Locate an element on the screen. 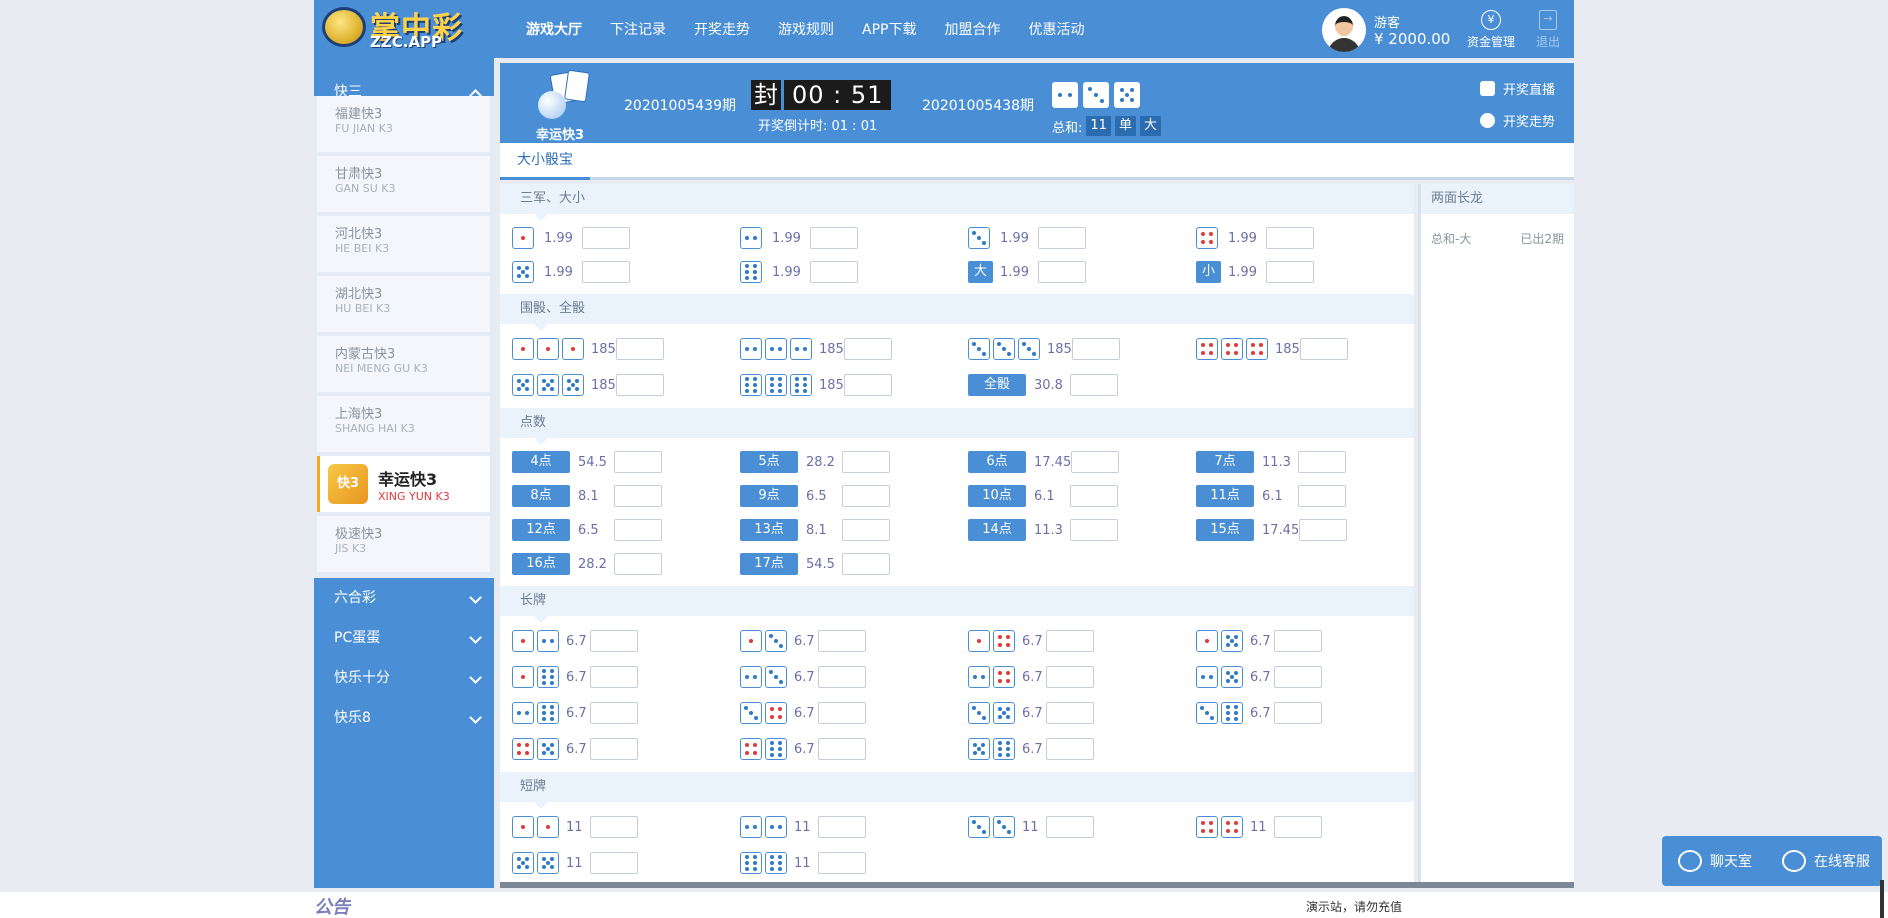 Image resolution: width=1888 pixels, height=918 pixels. bet-cell: 小 1.99 is located at coordinates (1305, 272).